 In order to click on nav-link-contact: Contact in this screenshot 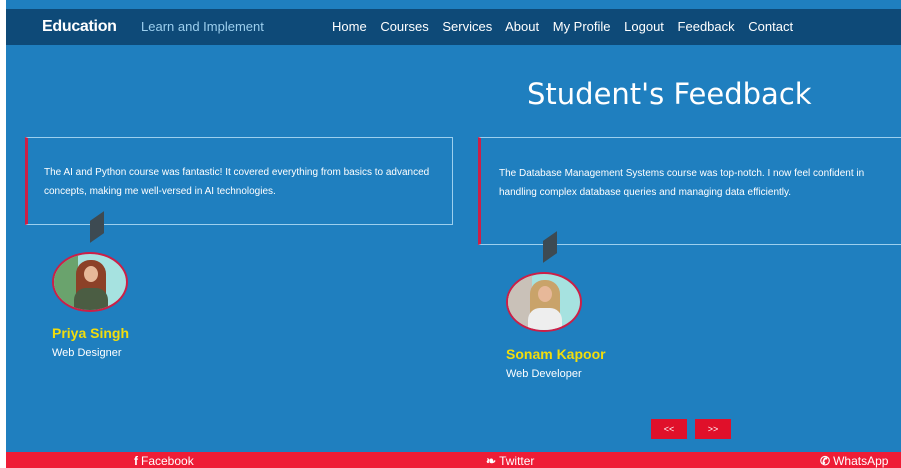, I will do `click(770, 26)`.